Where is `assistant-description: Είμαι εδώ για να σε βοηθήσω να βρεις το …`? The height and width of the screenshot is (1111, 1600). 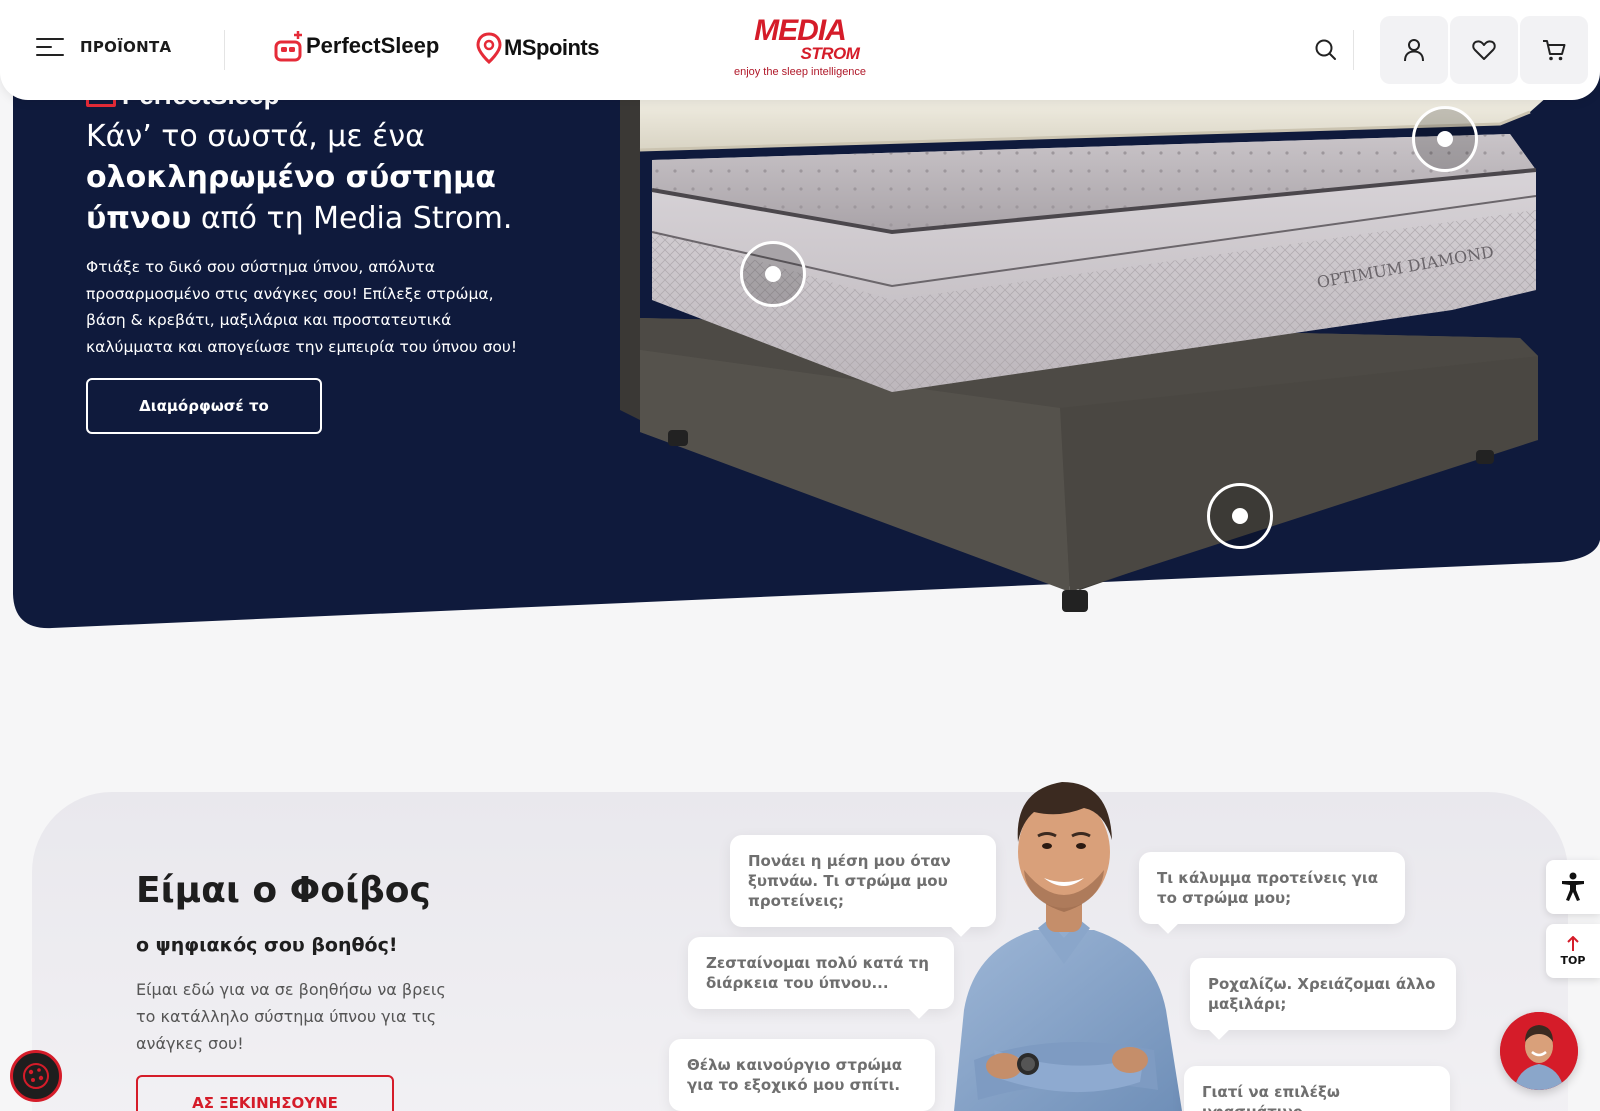 assistant-description: Είμαι εδώ για να σε βοηθήσω να βρεις το … is located at coordinates (291, 1016).